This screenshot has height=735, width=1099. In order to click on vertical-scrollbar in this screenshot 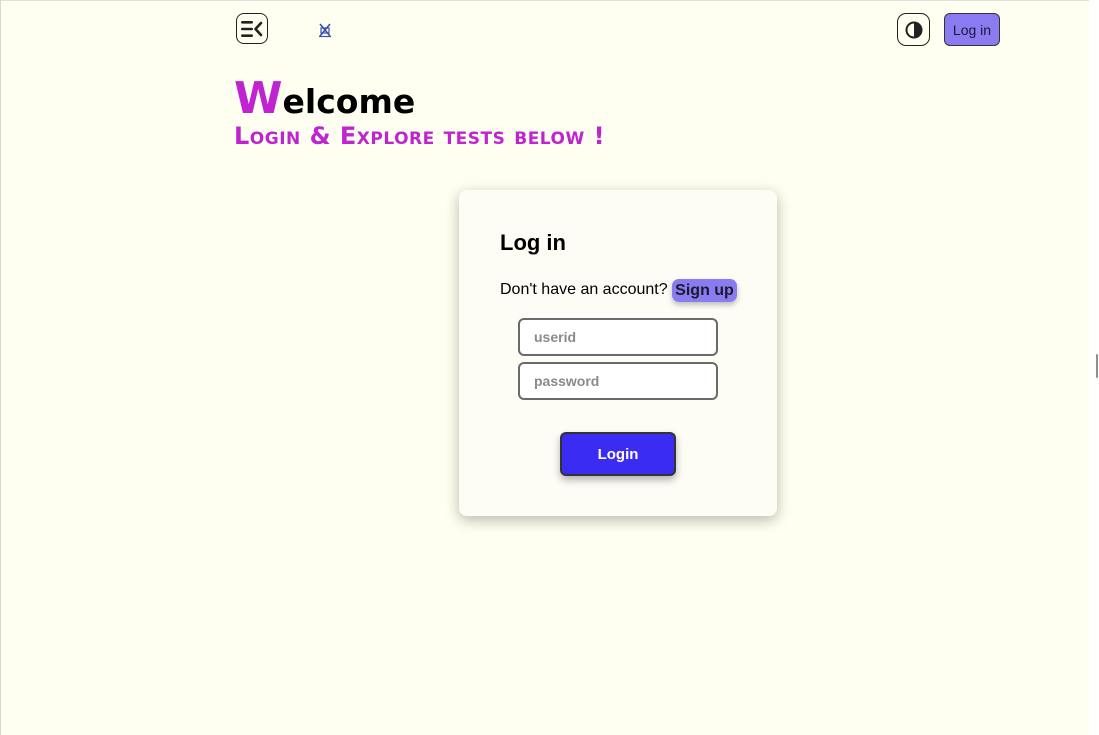, I will do `click(1094, 367)`.